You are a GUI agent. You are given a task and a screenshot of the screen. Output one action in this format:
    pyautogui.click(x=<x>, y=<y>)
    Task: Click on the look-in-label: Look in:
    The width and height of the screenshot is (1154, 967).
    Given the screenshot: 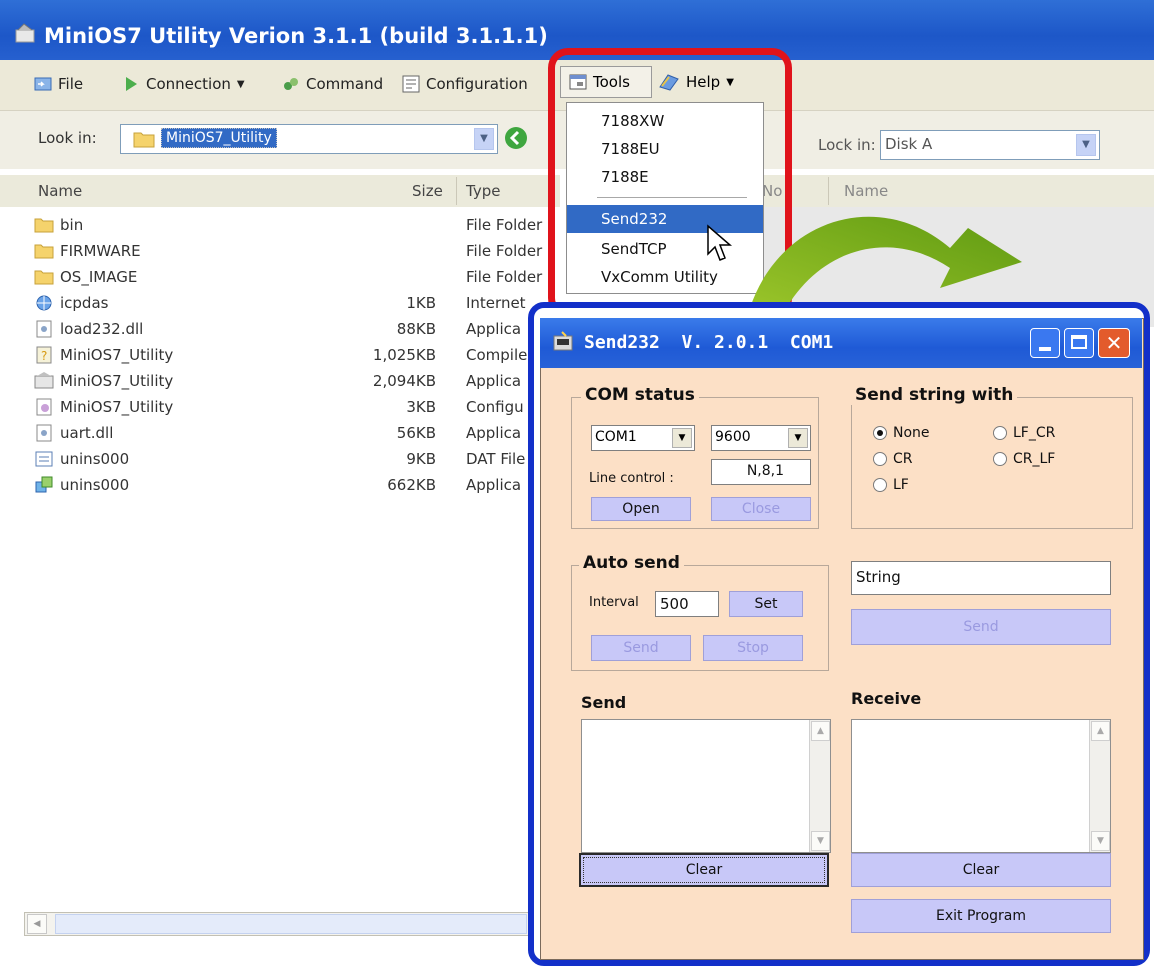 What is the action you would take?
    pyautogui.click(x=67, y=138)
    